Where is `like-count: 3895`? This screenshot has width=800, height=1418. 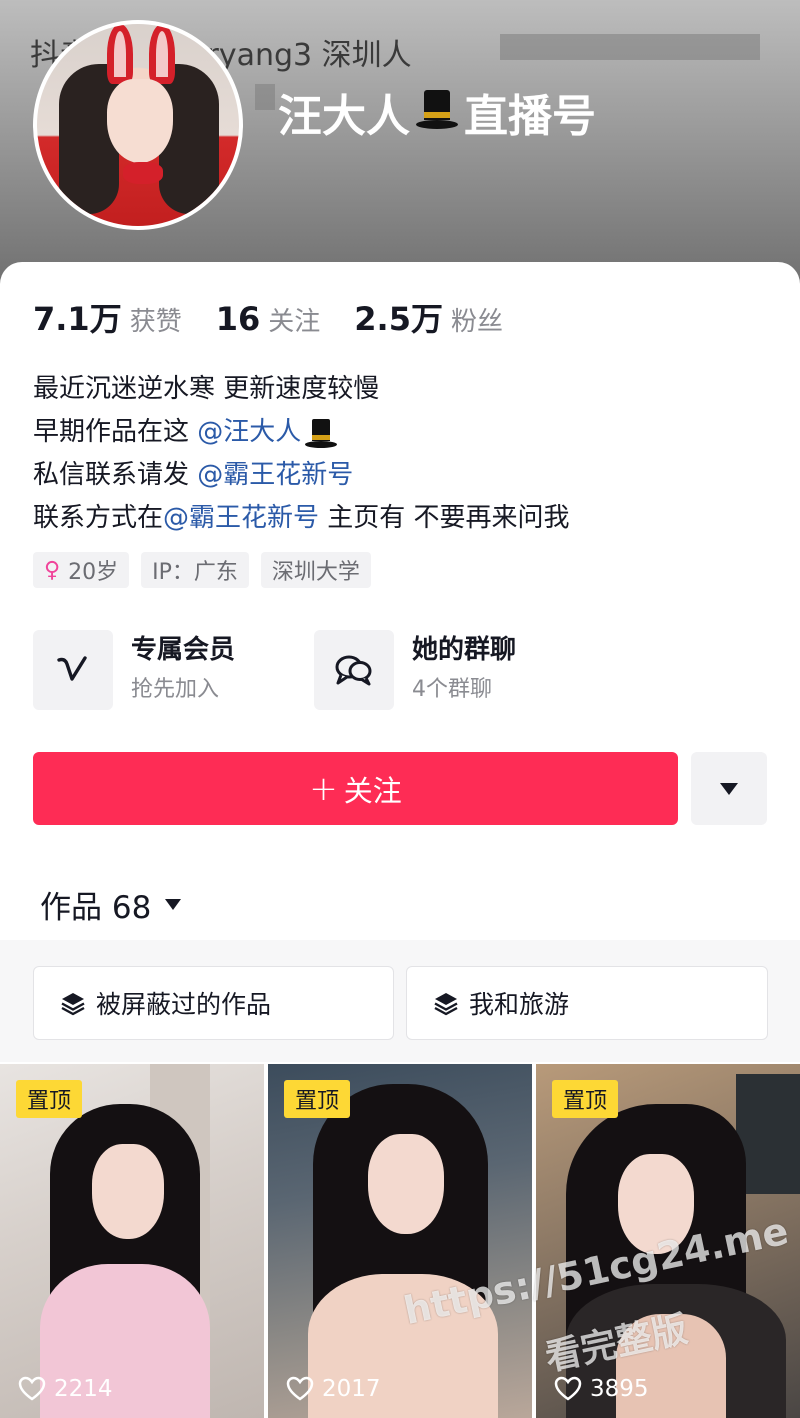 like-count: 3895 is located at coordinates (601, 1389).